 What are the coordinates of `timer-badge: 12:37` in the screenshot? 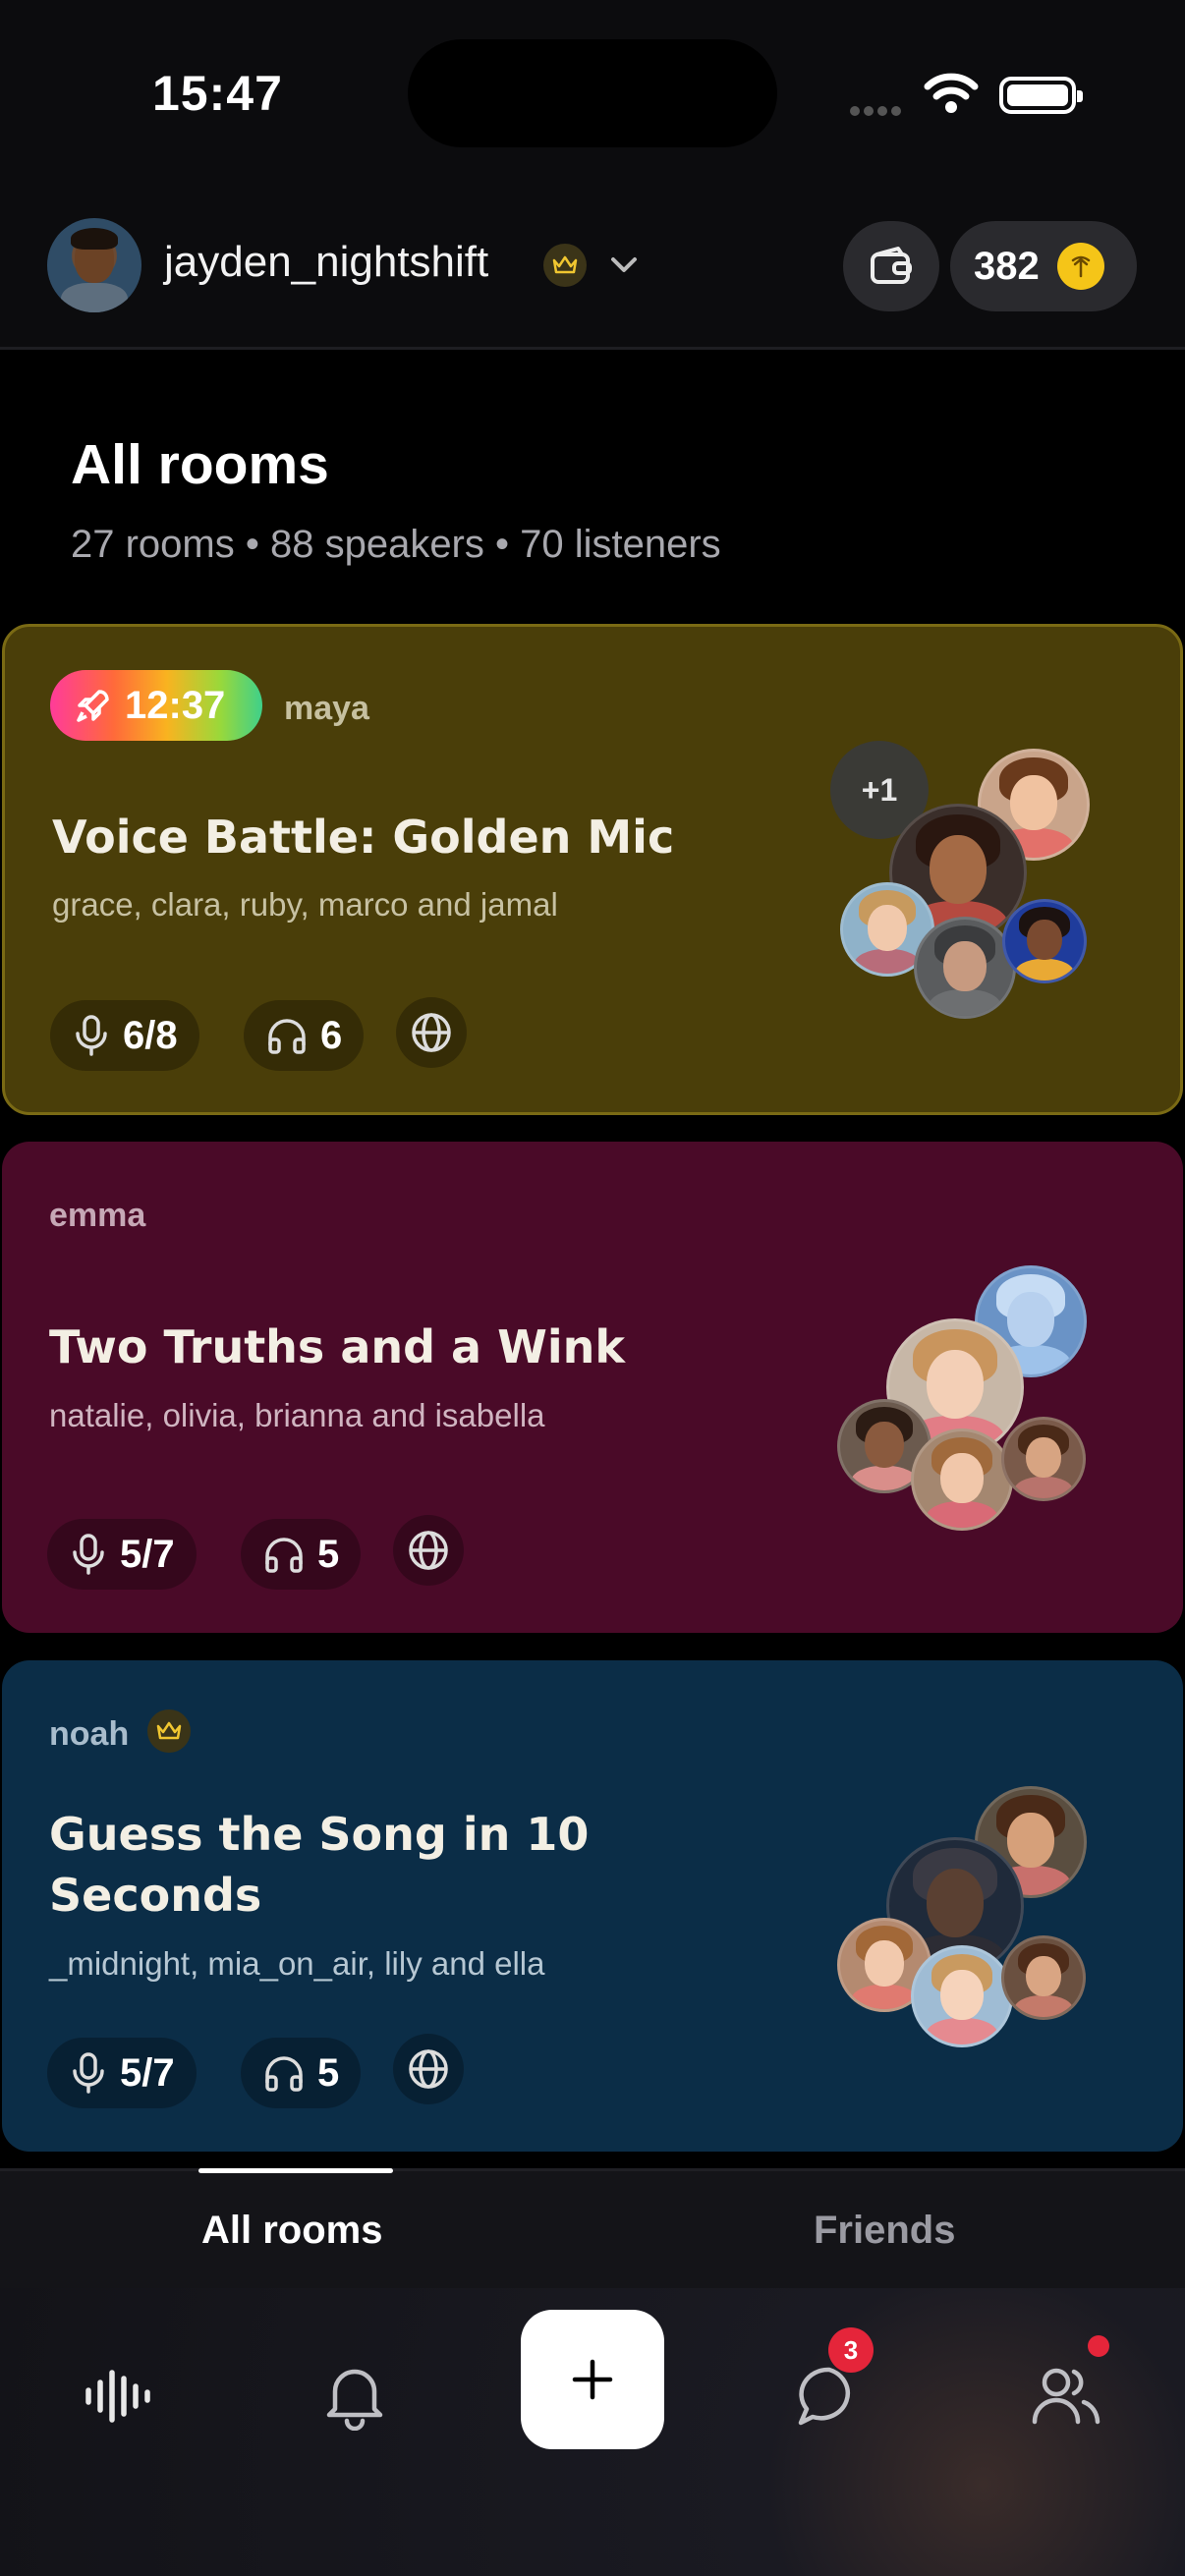 It's located at (156, 705).